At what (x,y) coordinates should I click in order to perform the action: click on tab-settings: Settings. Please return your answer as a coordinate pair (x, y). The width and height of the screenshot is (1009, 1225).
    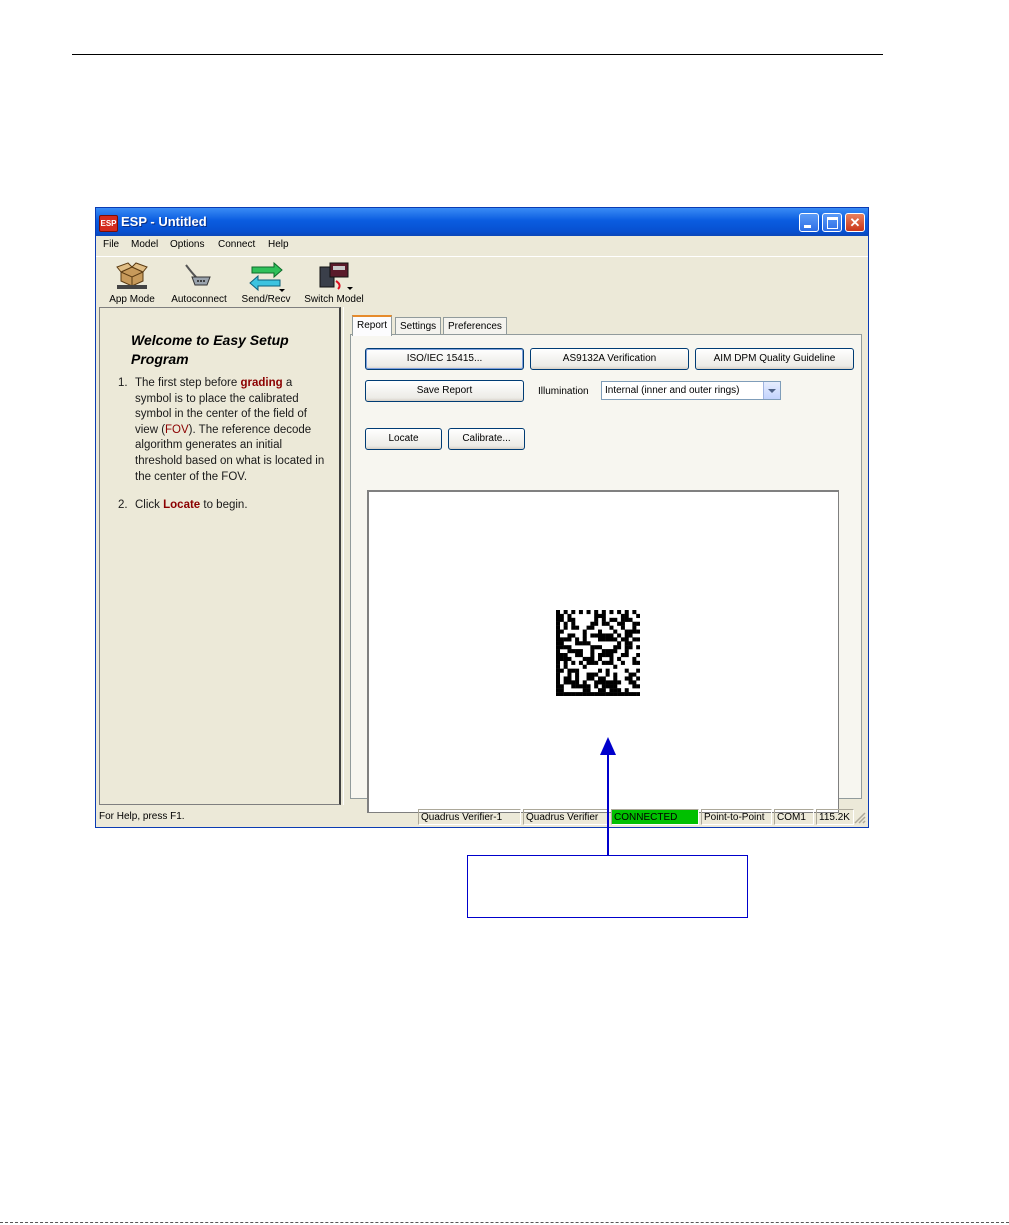
    Looking at the image, I should click on (418, 326).